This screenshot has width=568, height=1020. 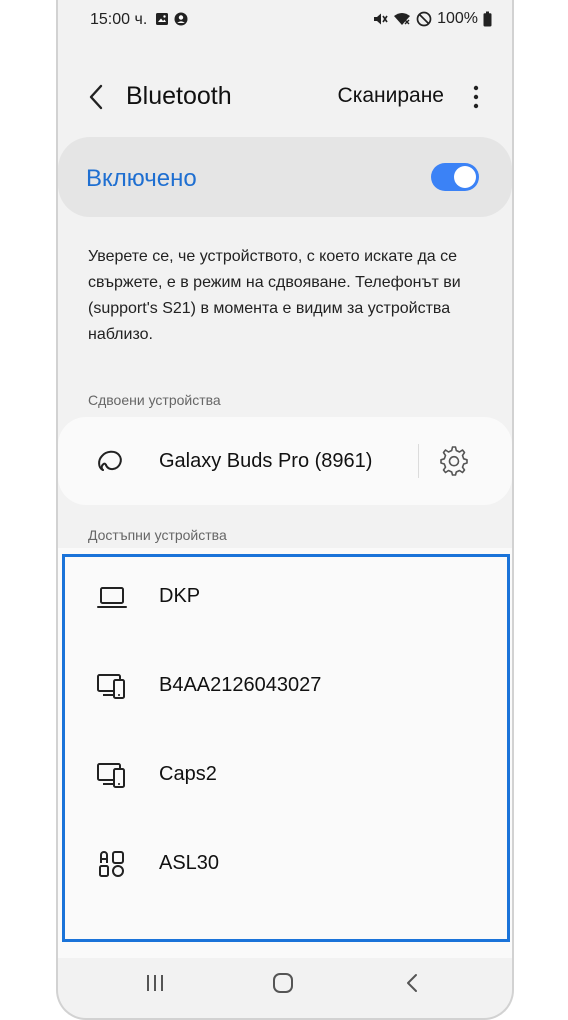 I want to click on account-circle-icon, so click(x=181, y=19).